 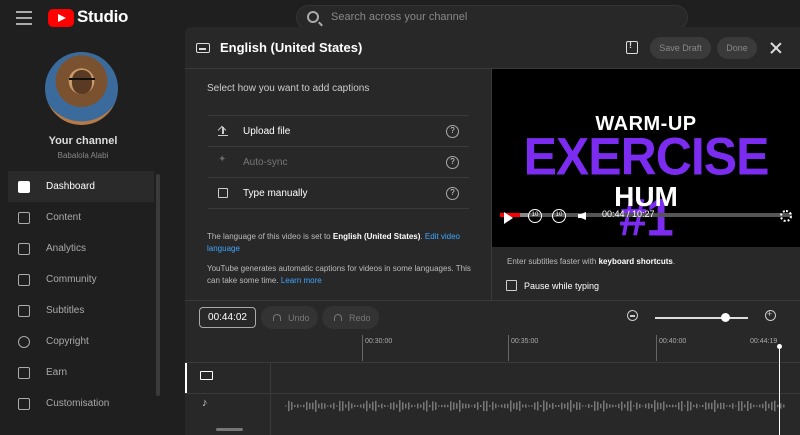 What do you see at coordinates (632, 47) in the screenshot?
I see `feedback-icon` at bounding box center [632, 47].